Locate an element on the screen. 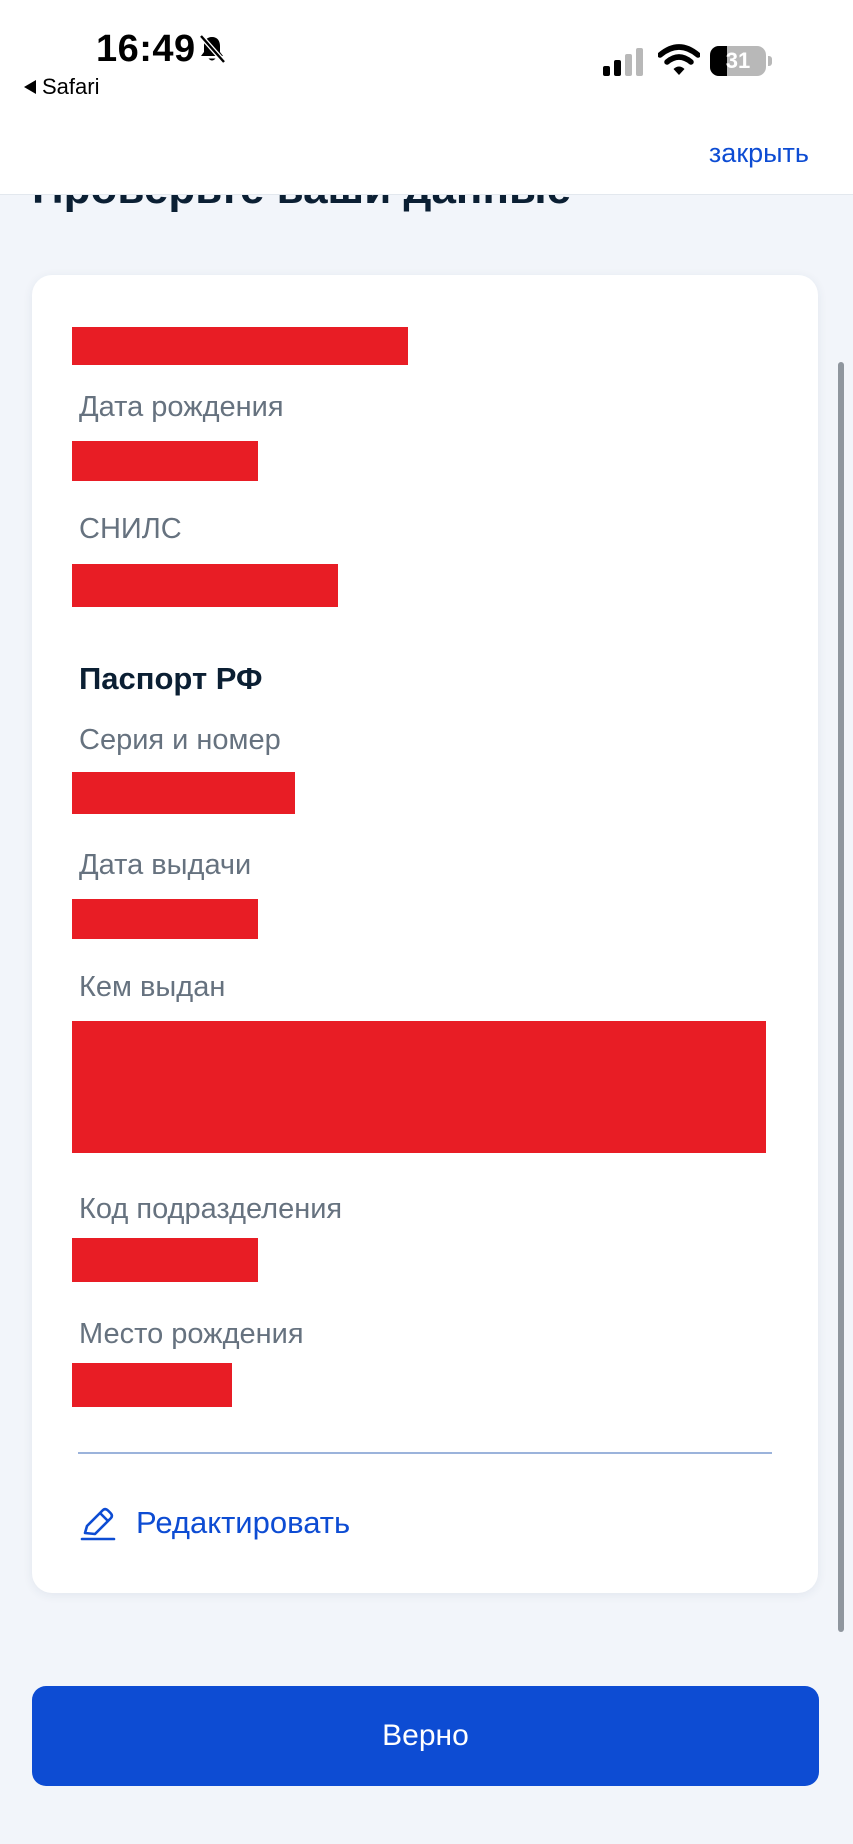 The width and height of the screenshot is (853, 1844). status-bar: 16:49 Safari 31 is located at coordinates (426, 56).